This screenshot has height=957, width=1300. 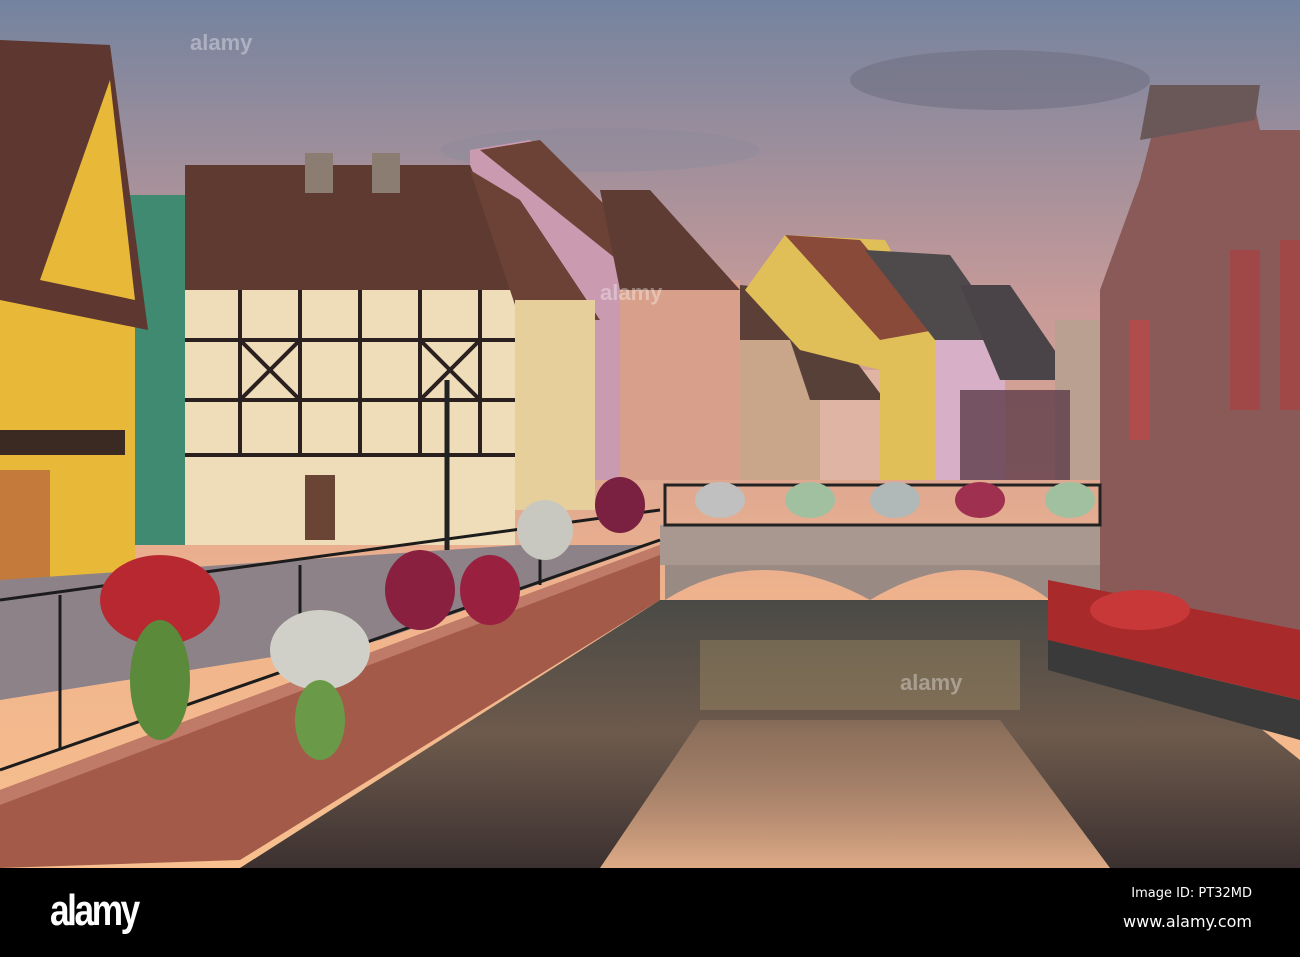 What do you see at coordinates (1191, 893) in the screenshot?
I see `image-id: Image ID: PT32MD` at bounding box center [1191, 893].